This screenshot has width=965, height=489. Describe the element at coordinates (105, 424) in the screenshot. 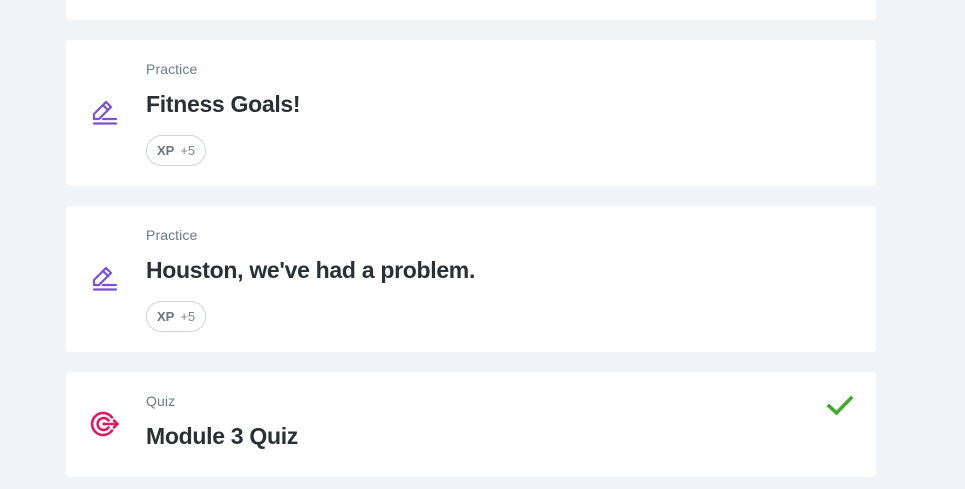

I see `target-icon` at that location.